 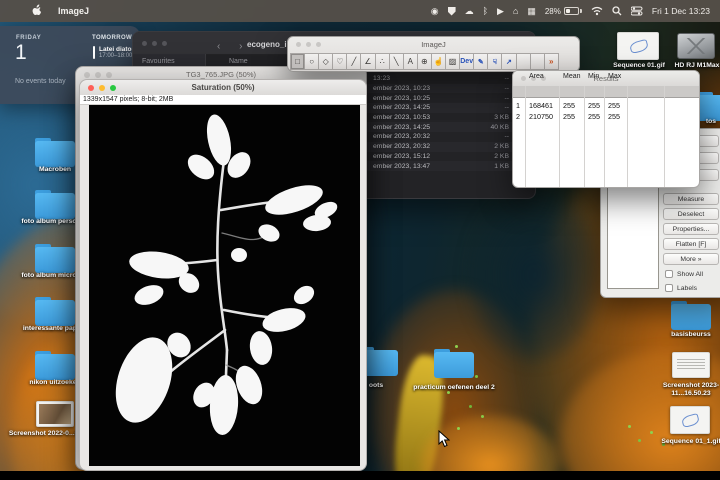 I want to click on apple-logo-icon, so click(x=36, y=9).